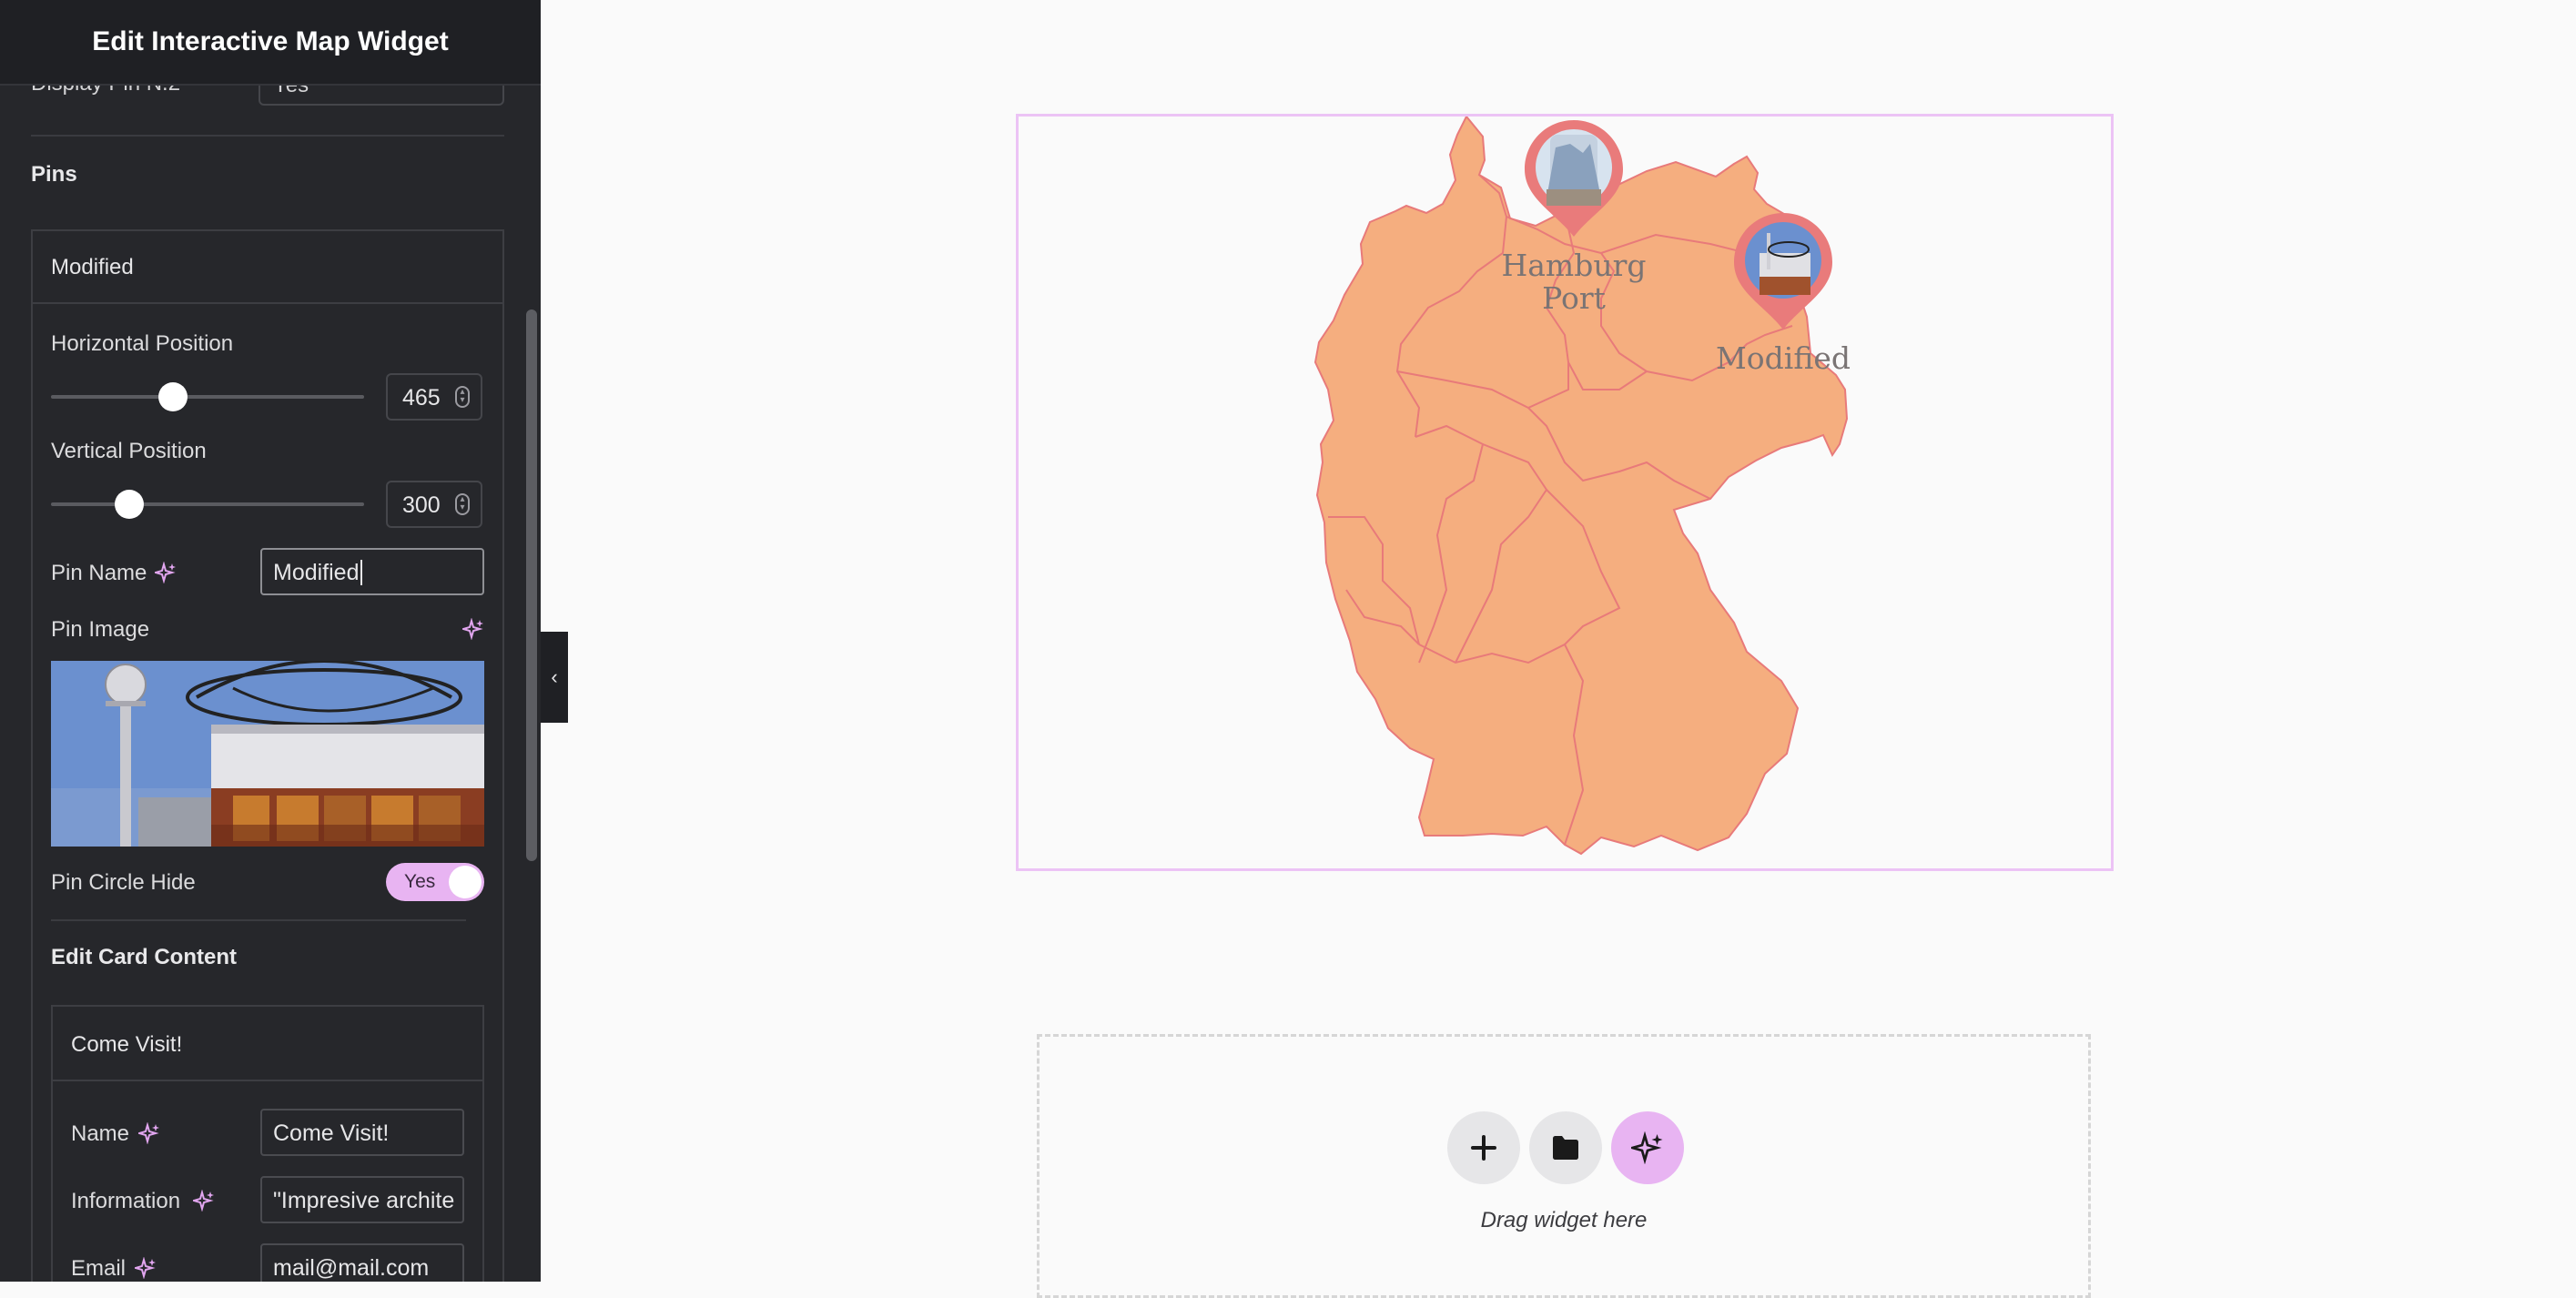  I want to click on vertical-position-slider, so click(207, 504).